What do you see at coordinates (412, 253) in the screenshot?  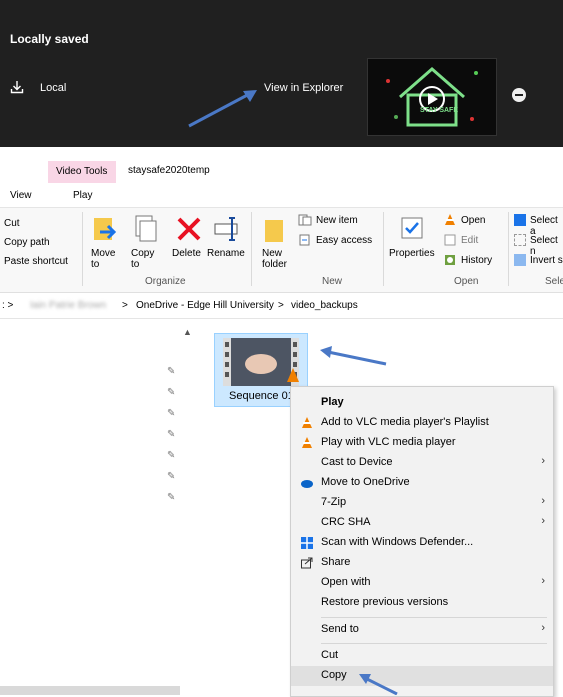 I see `properties-button: Properties` at bounding box center [412, 253].